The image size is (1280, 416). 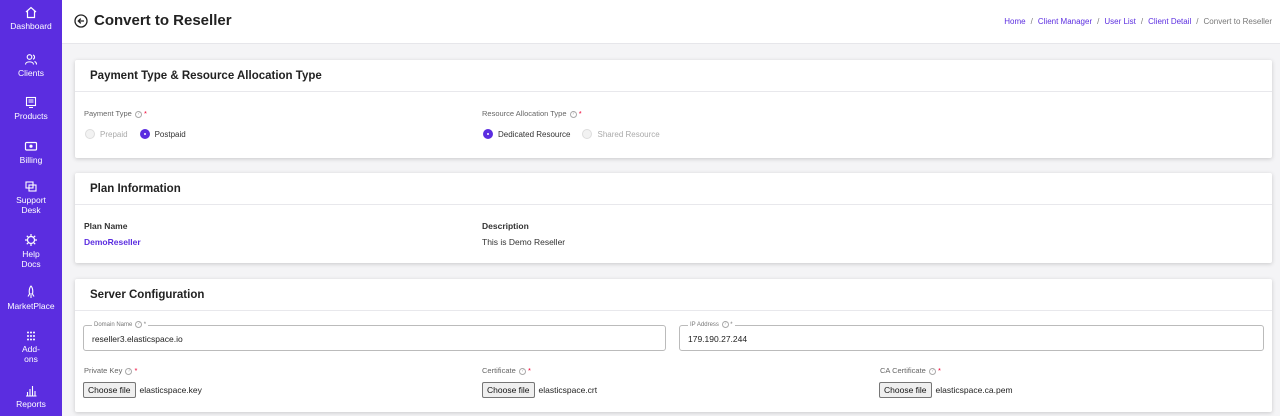 What do you see at coordinates (112, 242) in the screenshot?
I see `plan-name-link: DemoReseller` at bounding box center [112, 242].